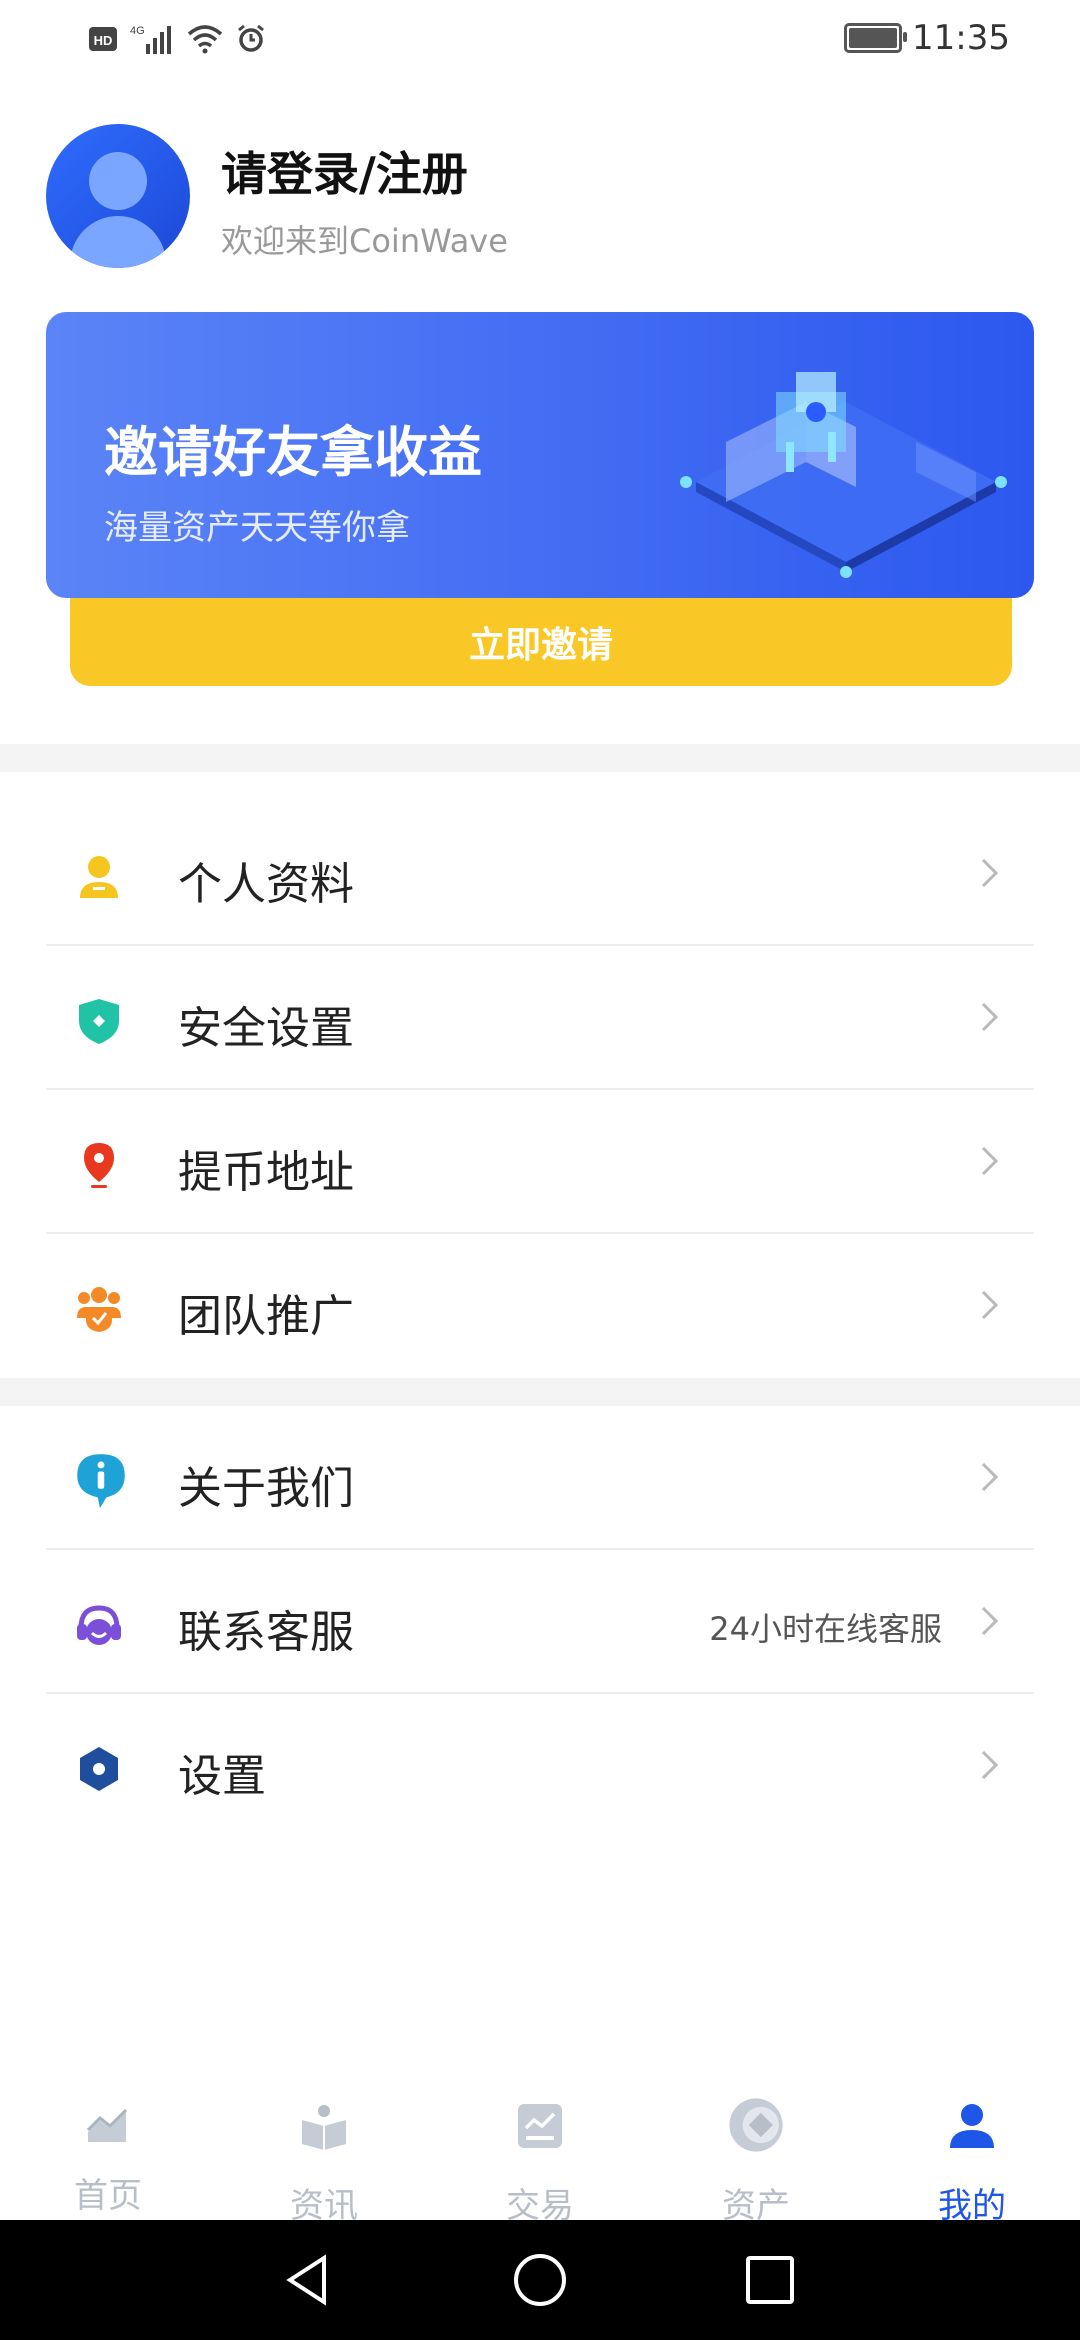 The width and height of the screenshot is (1080, 2340). I want to click on status-indicators: HD 4G, so click(177, 39).